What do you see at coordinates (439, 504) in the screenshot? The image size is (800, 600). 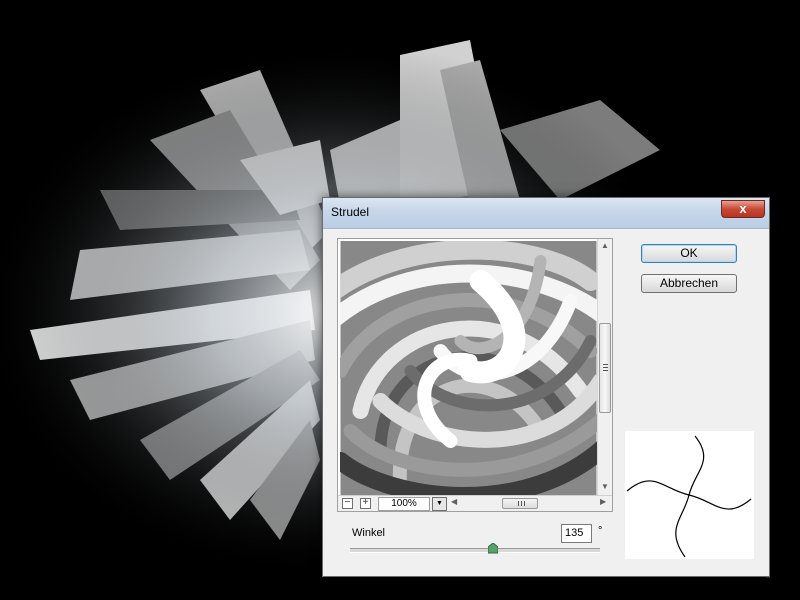 I see `chevron-down-icon: ▼` at bounding box center [439, 504].